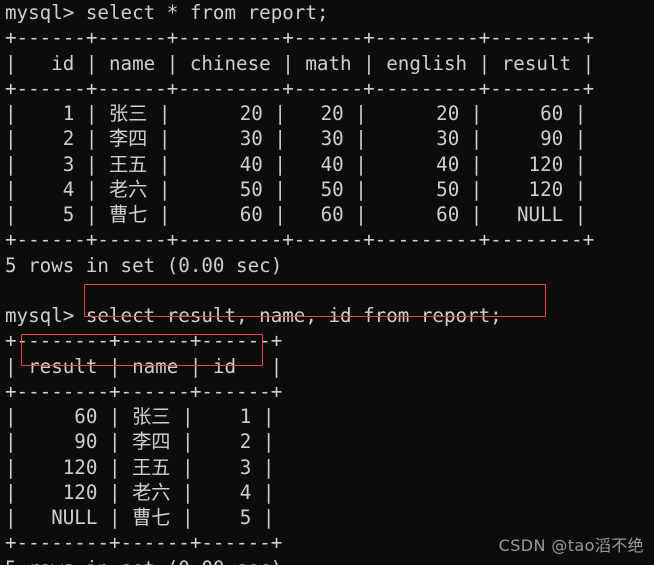 This screenshot has height=565, width=654. Describe the element at coordinates (296, 164) in the screenshot. I see `table-row: | 3 | 王五 | 40 | 40 | 40 | 120 |` at that location.